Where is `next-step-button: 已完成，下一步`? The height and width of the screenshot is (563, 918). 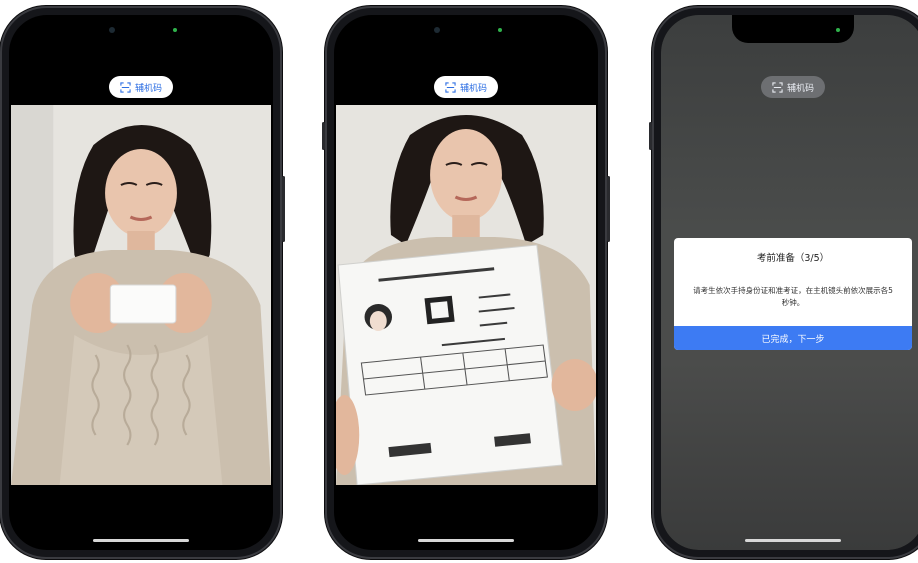 next-step-button: 已完成，下一步 is located at coordinates (793, 338).